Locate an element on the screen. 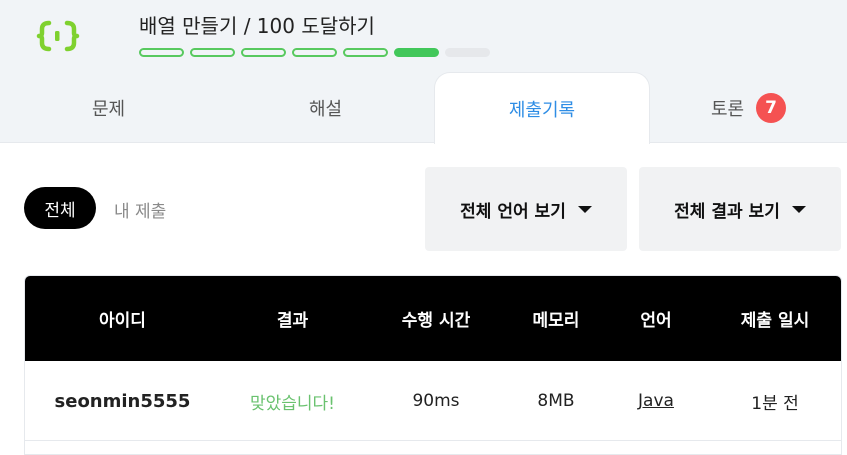 Image resolution: width=847 pixels, height=455 pixels. tab-solution: 해설 is located at coordinates (325, 107).